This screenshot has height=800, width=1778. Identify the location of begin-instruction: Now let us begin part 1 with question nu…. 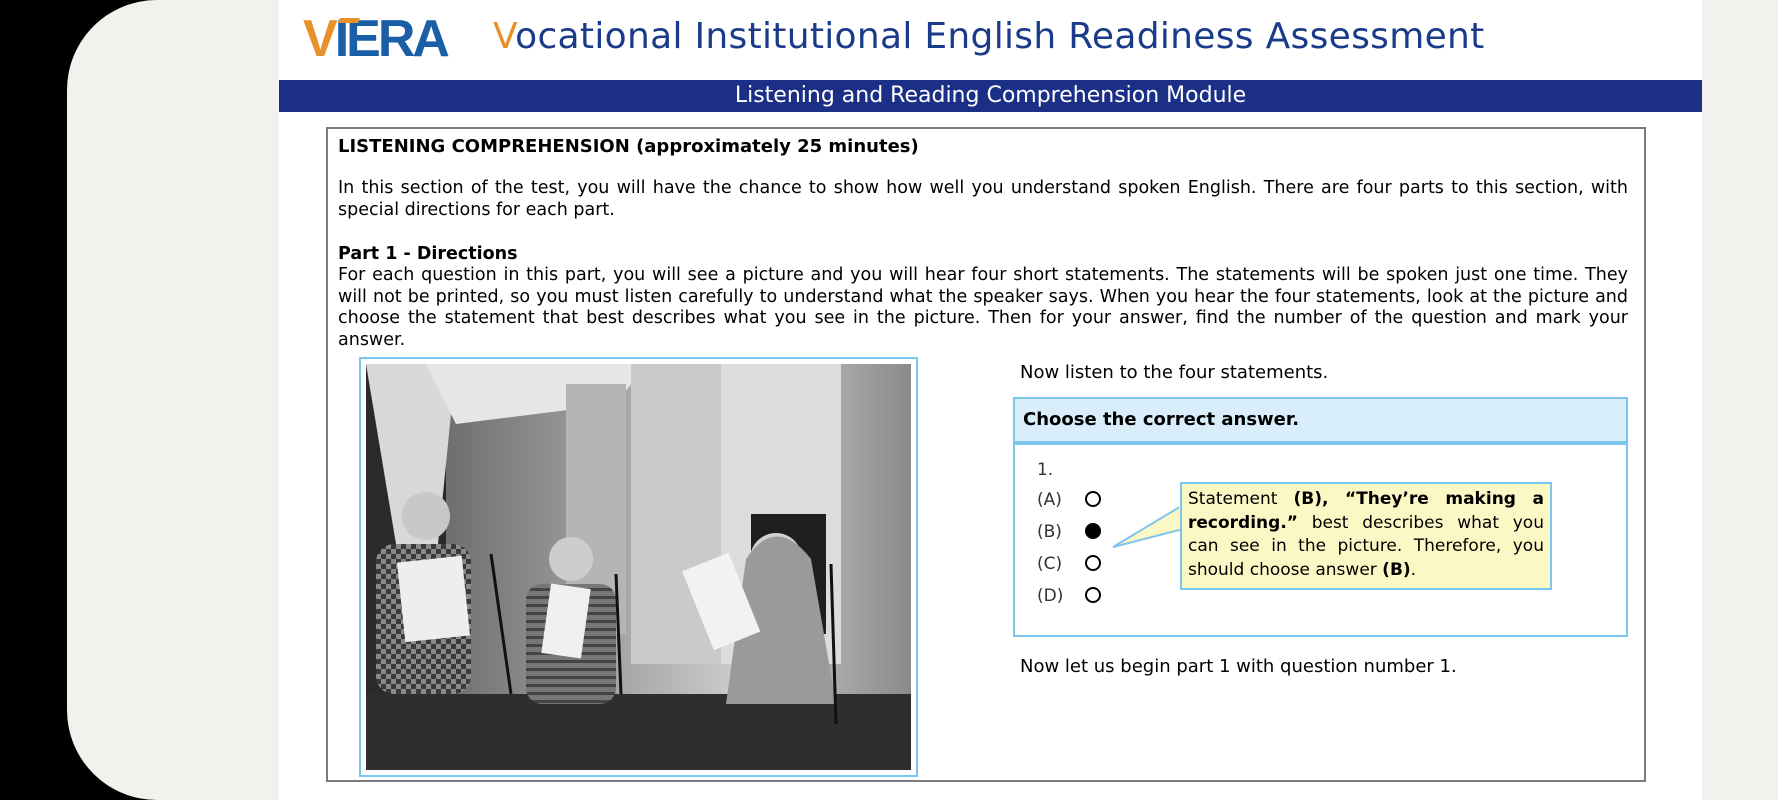
(1238, 666).